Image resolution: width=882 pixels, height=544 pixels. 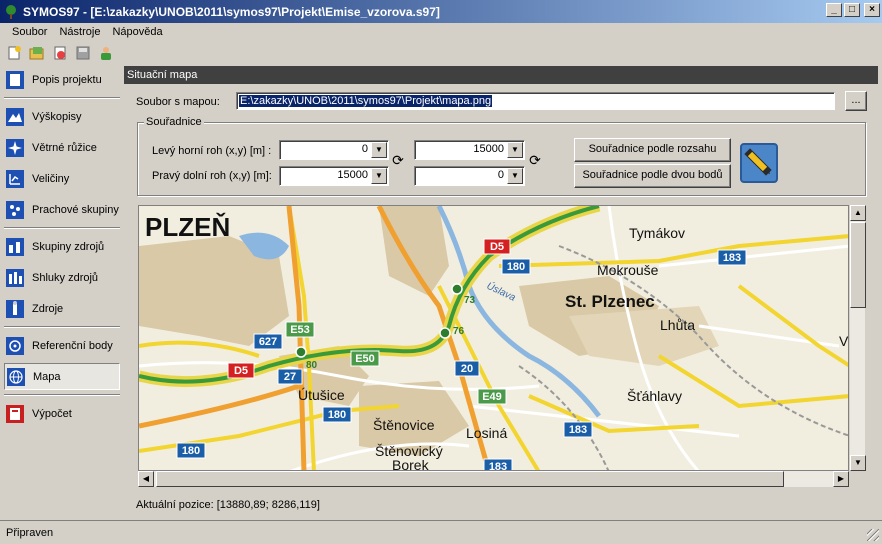 What do you see at coordinates (14, 53) in the screenshot?
I see `new-project-icon` at bounding box center [14, 53].